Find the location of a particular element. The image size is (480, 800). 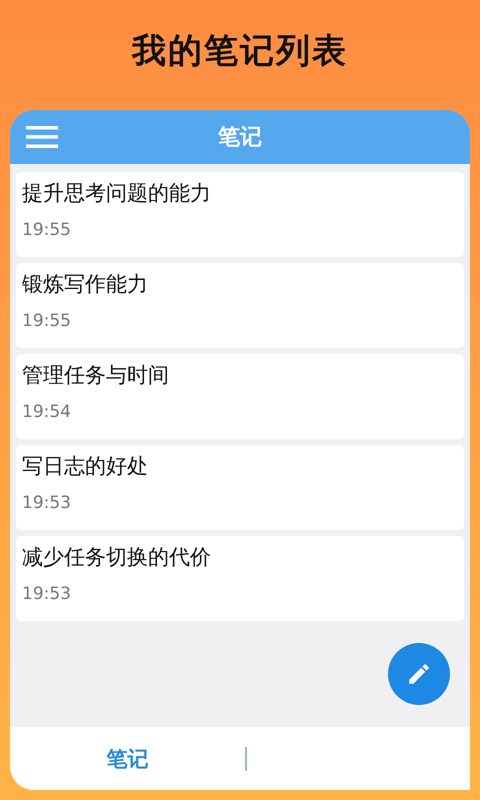

app-title: 笔记 is located at coordinates (240, 138).